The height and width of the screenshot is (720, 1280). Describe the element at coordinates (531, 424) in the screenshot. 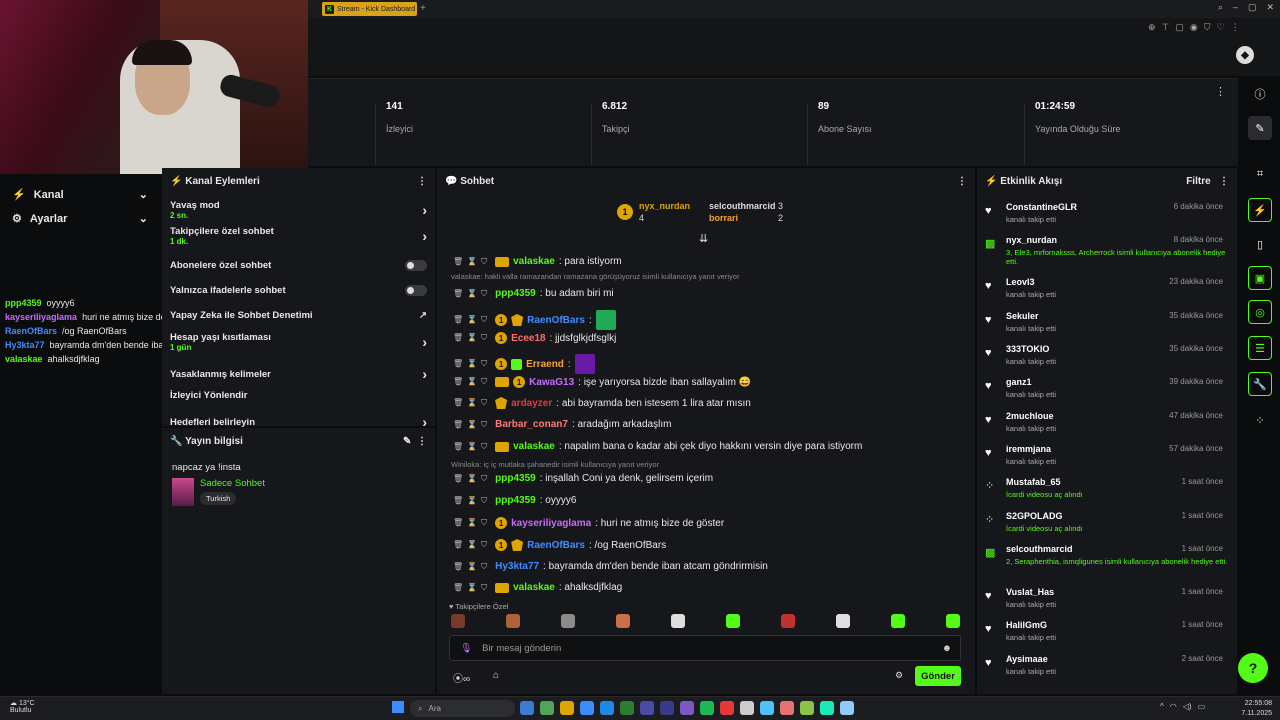

I see `chat-username: Barbar_conan7` at that location.